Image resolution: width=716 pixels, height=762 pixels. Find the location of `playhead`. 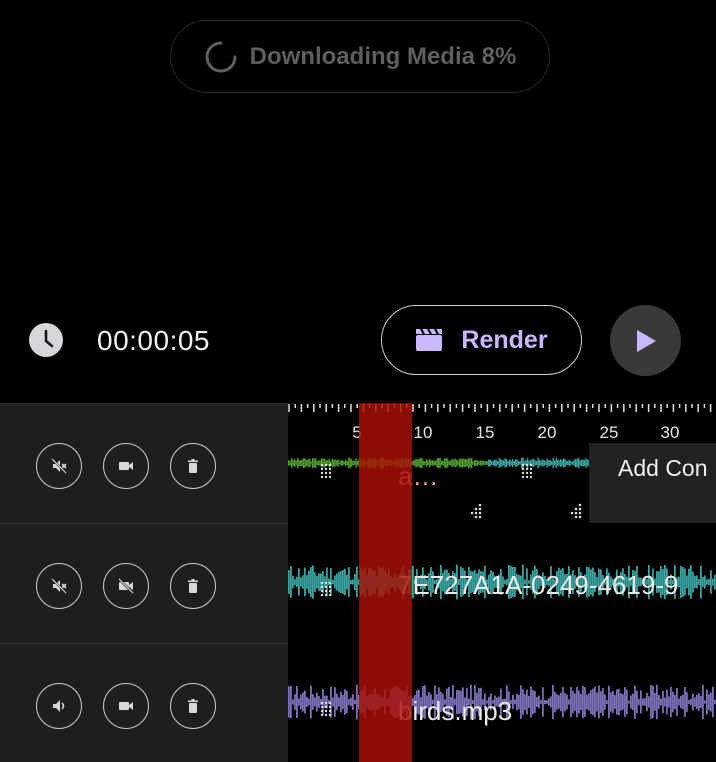

playhead is located at coordinates (385, 582).